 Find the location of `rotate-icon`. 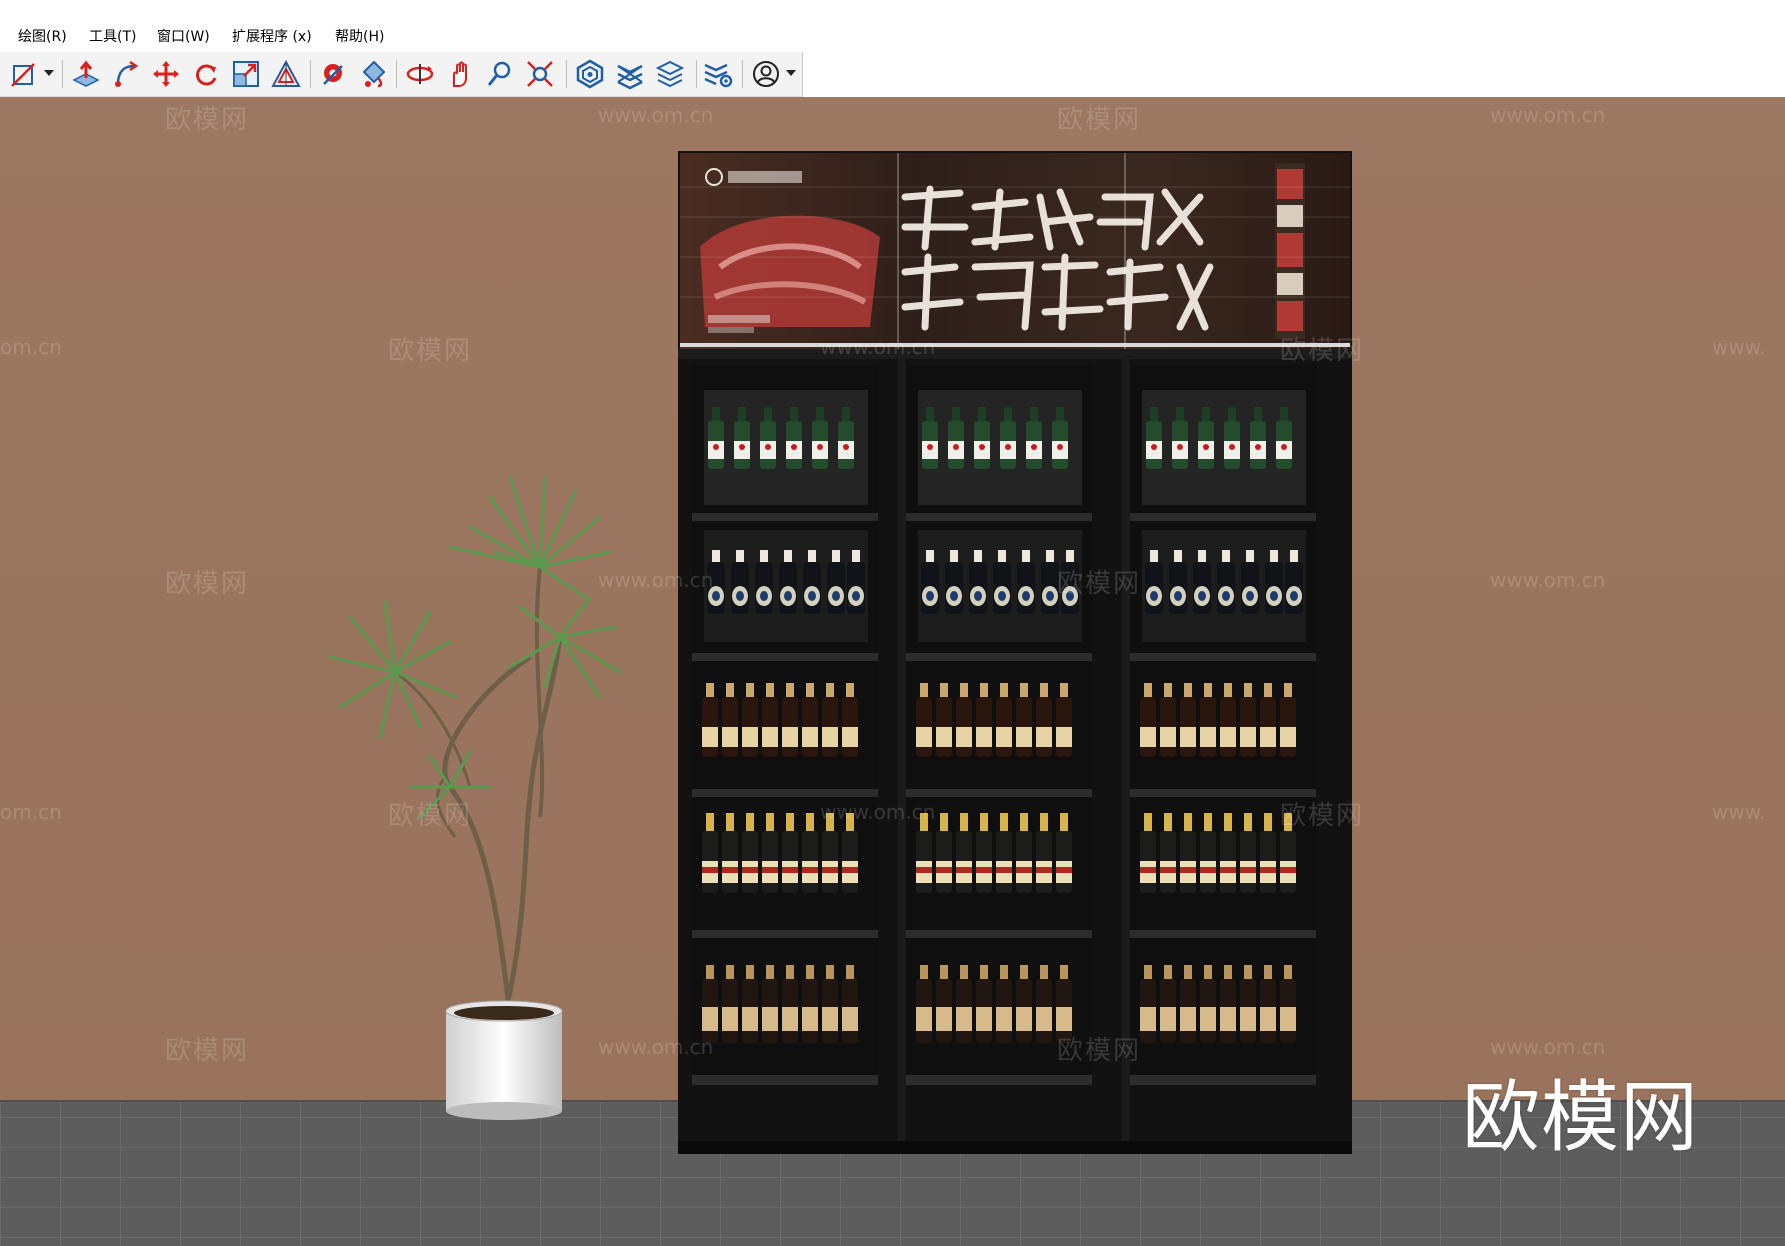

rotate-icon is located at coordinates (206, 75).